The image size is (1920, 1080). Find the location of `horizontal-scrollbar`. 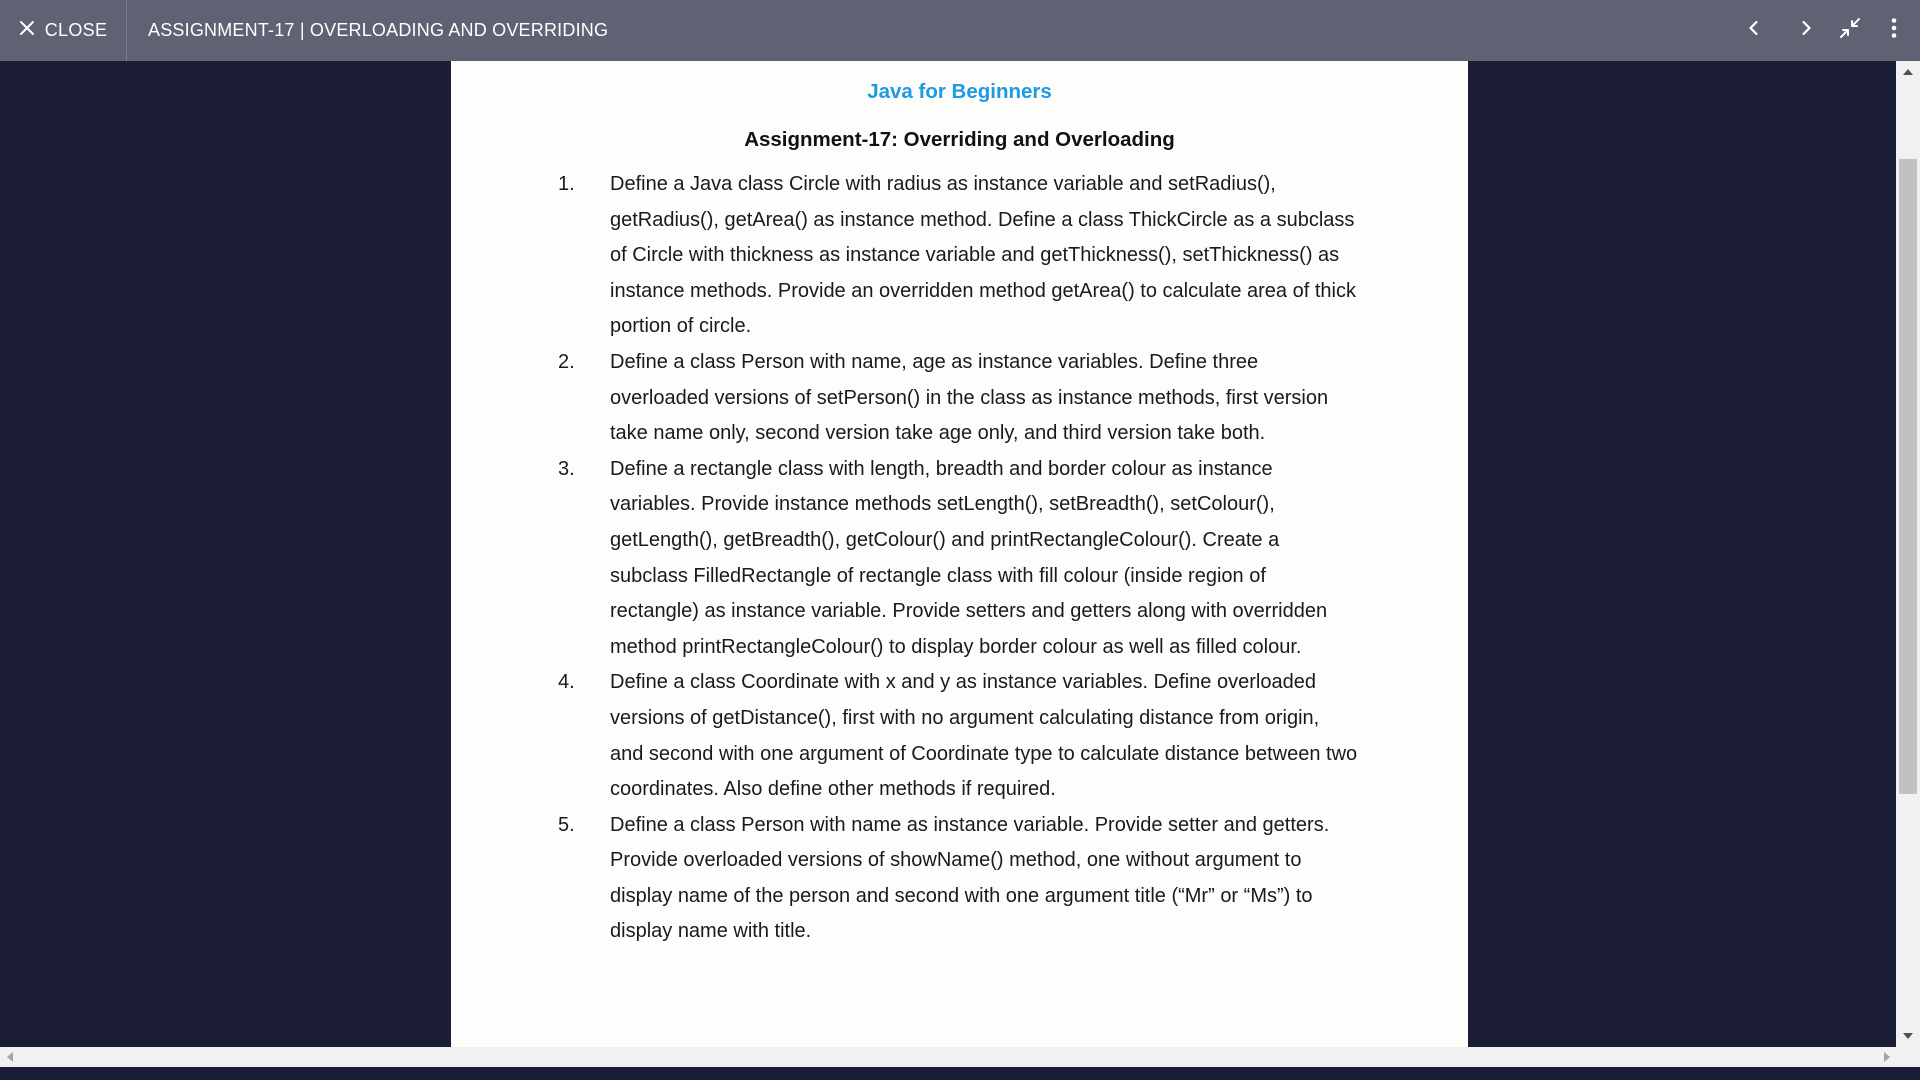

horizontal-scrollbar is located at coordinates (948, 1057).